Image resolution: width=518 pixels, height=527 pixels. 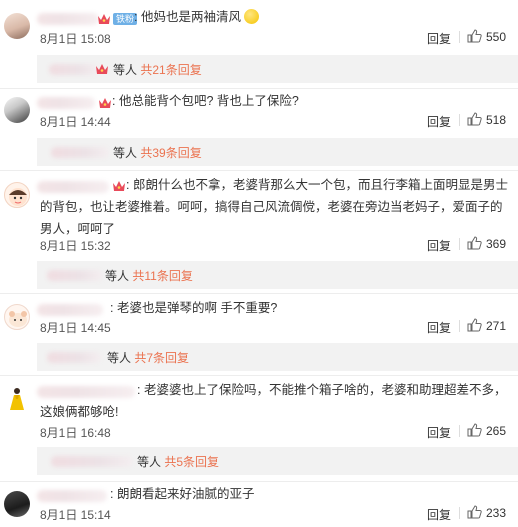 What do you see at coordinates (75, 246) in the screenshot?
I see `timestamp: 8月1日 15:32` at bounding box center [75, 246].